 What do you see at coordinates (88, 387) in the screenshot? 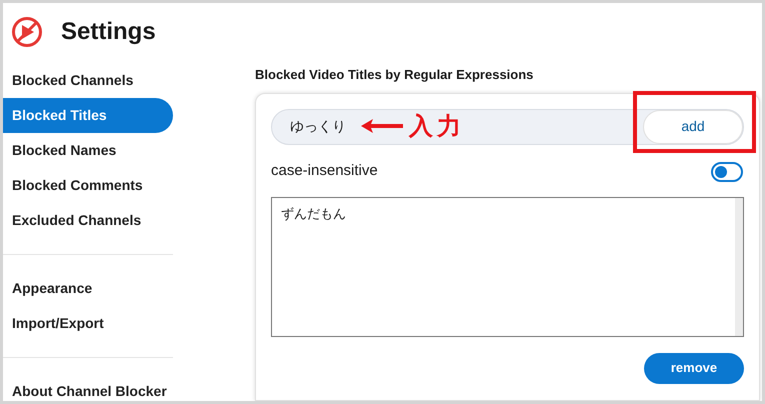
I see `sidebar-item: About Channel Blocker` at bounding box center [88, 387].